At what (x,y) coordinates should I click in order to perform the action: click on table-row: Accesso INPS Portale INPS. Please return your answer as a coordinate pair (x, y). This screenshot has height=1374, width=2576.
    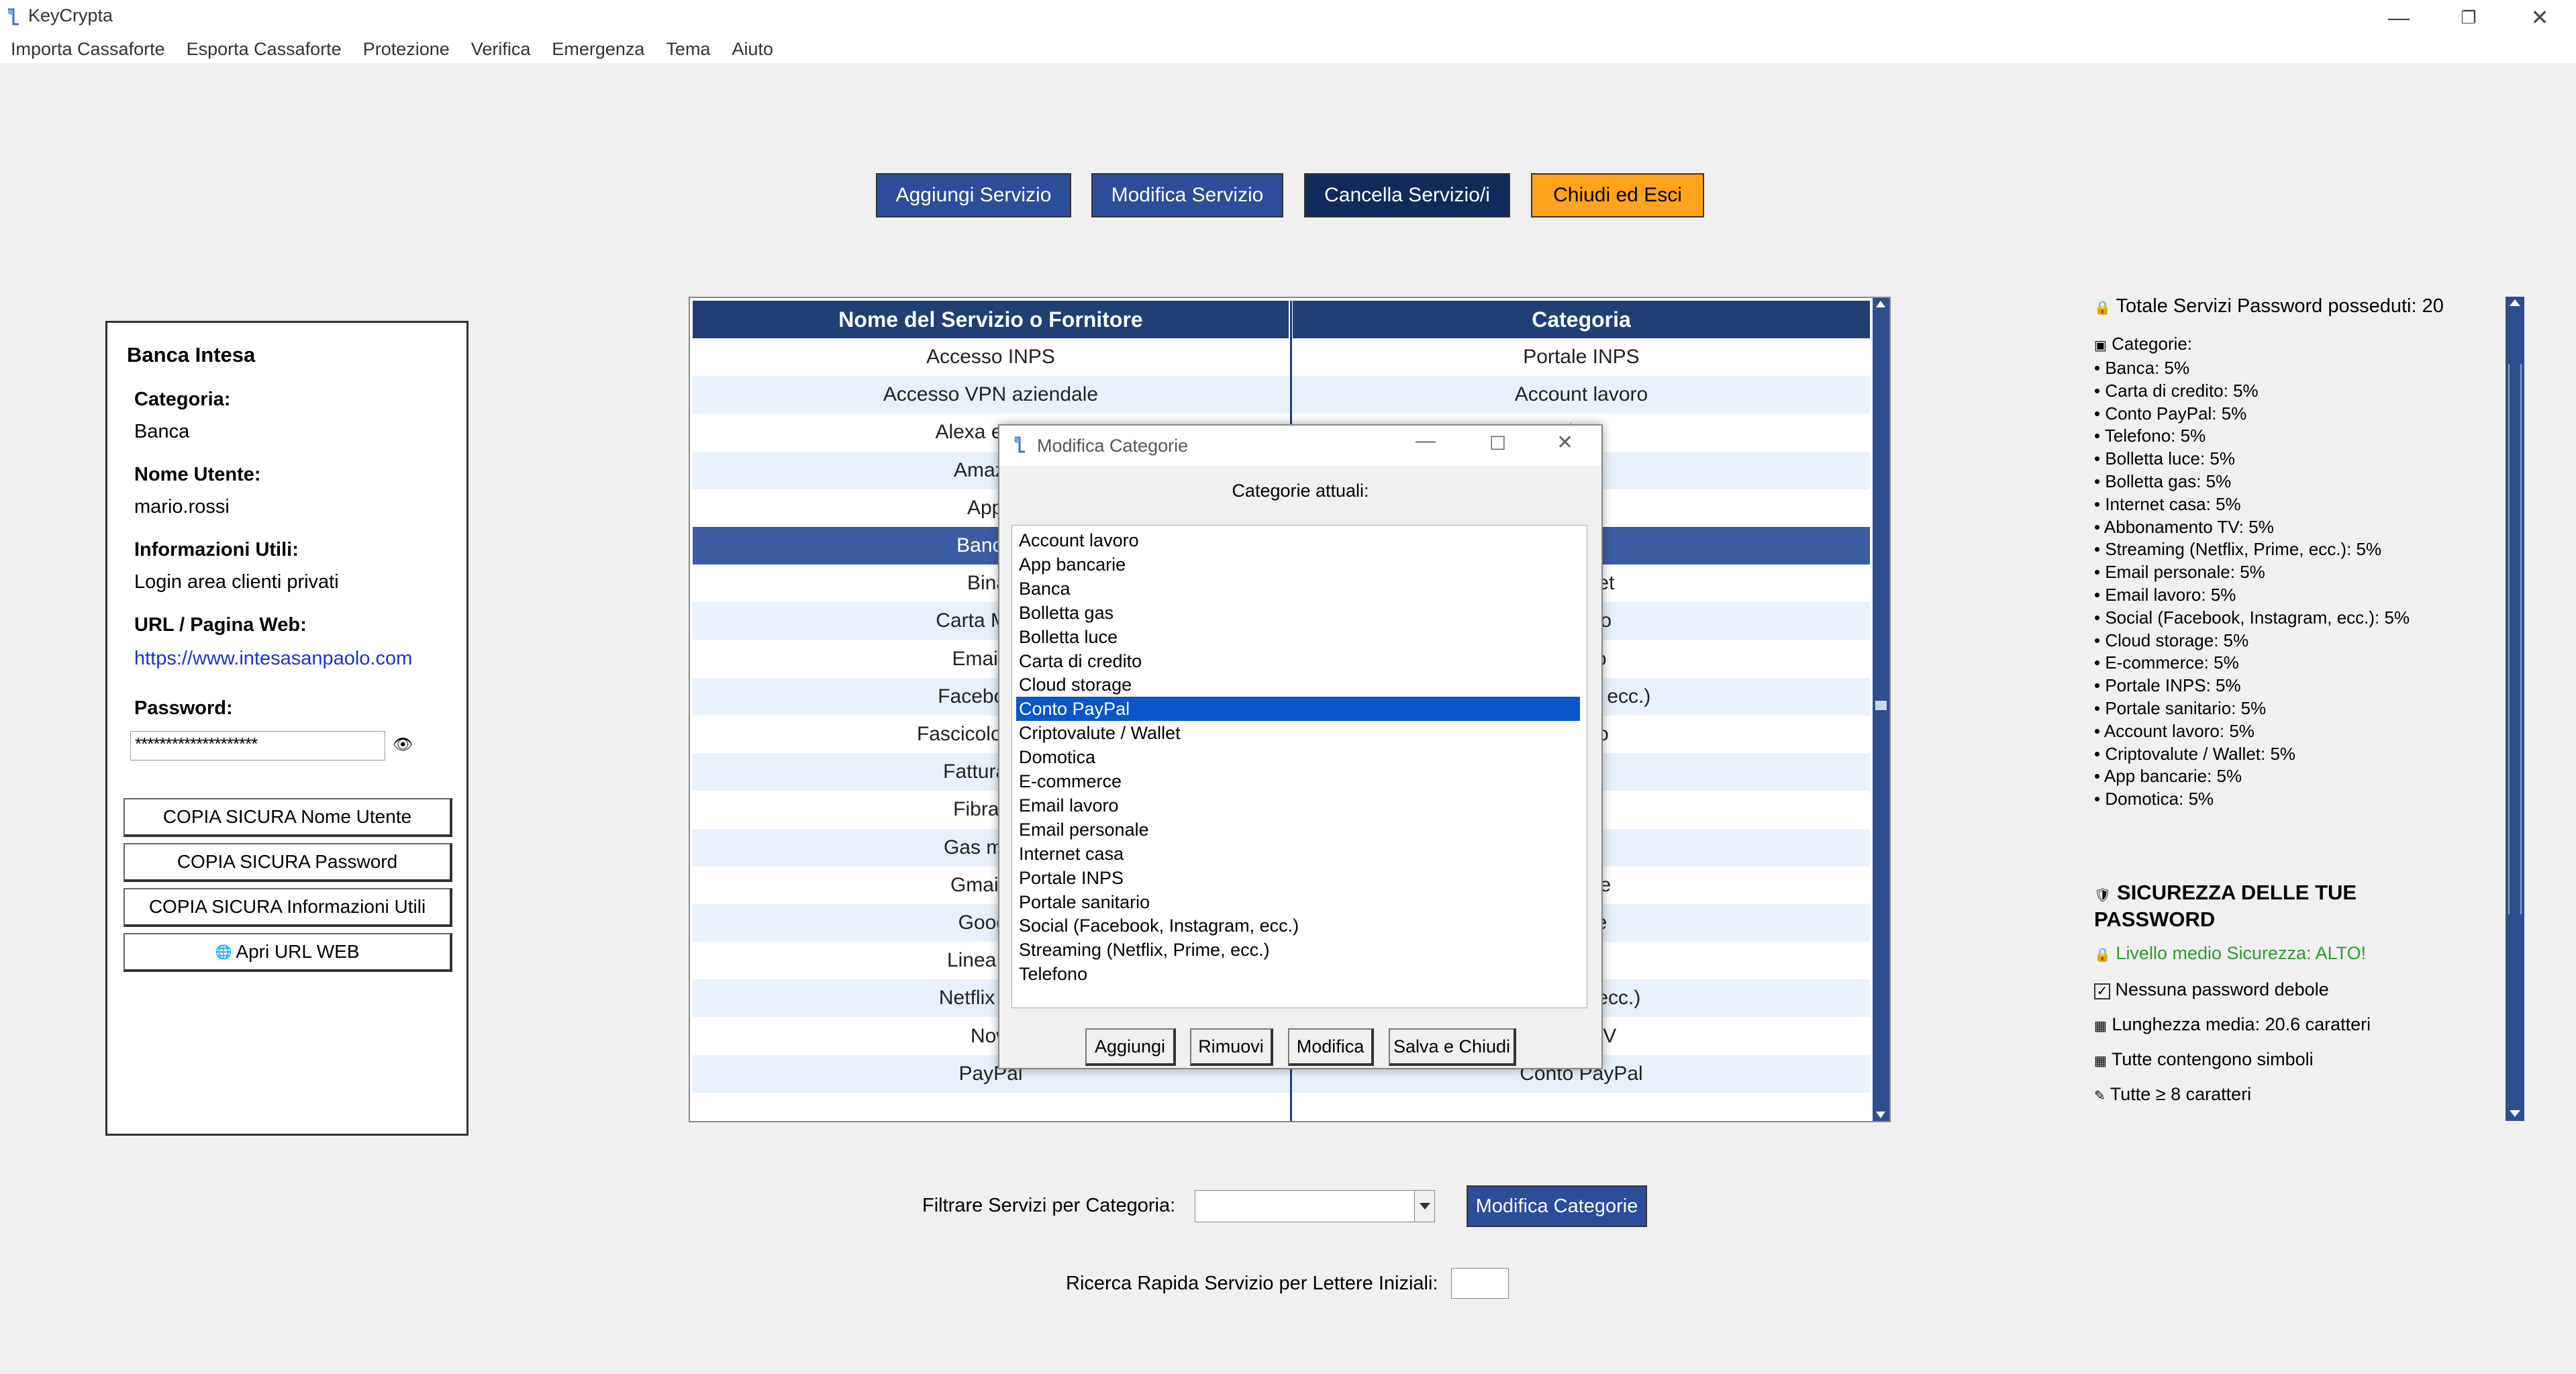
    Looking at the image, I should click on (1281, 357).